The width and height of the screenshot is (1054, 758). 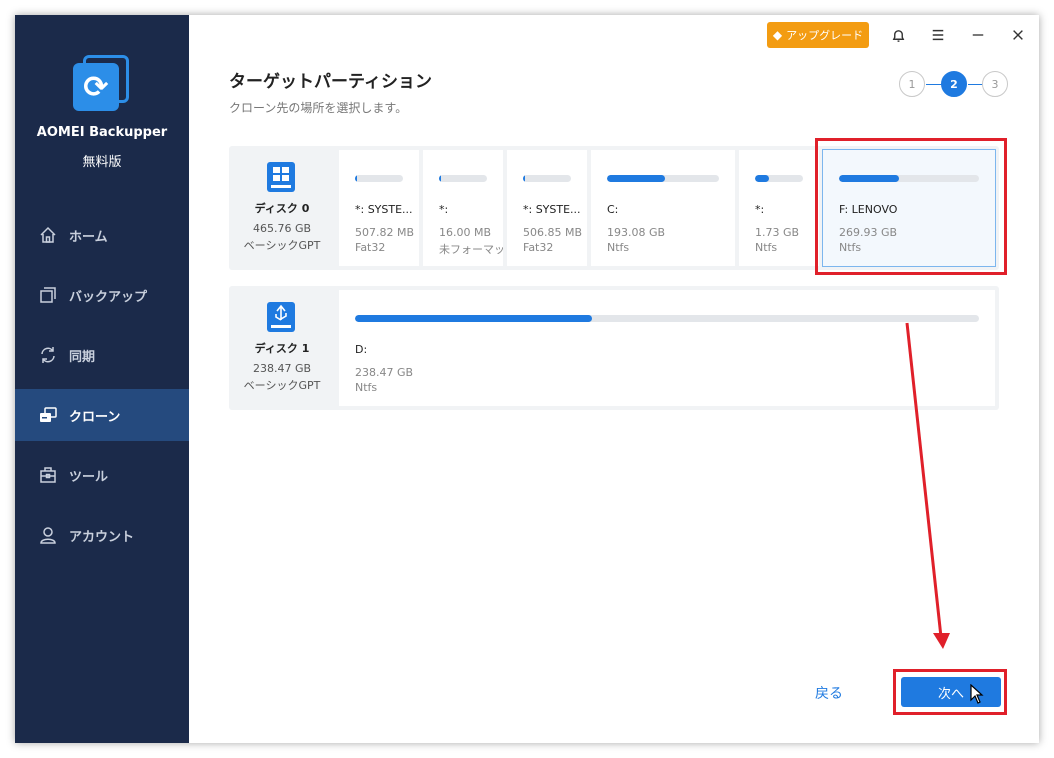 I want to click on annotation-highlight-partition, so click(x=911, y=206).